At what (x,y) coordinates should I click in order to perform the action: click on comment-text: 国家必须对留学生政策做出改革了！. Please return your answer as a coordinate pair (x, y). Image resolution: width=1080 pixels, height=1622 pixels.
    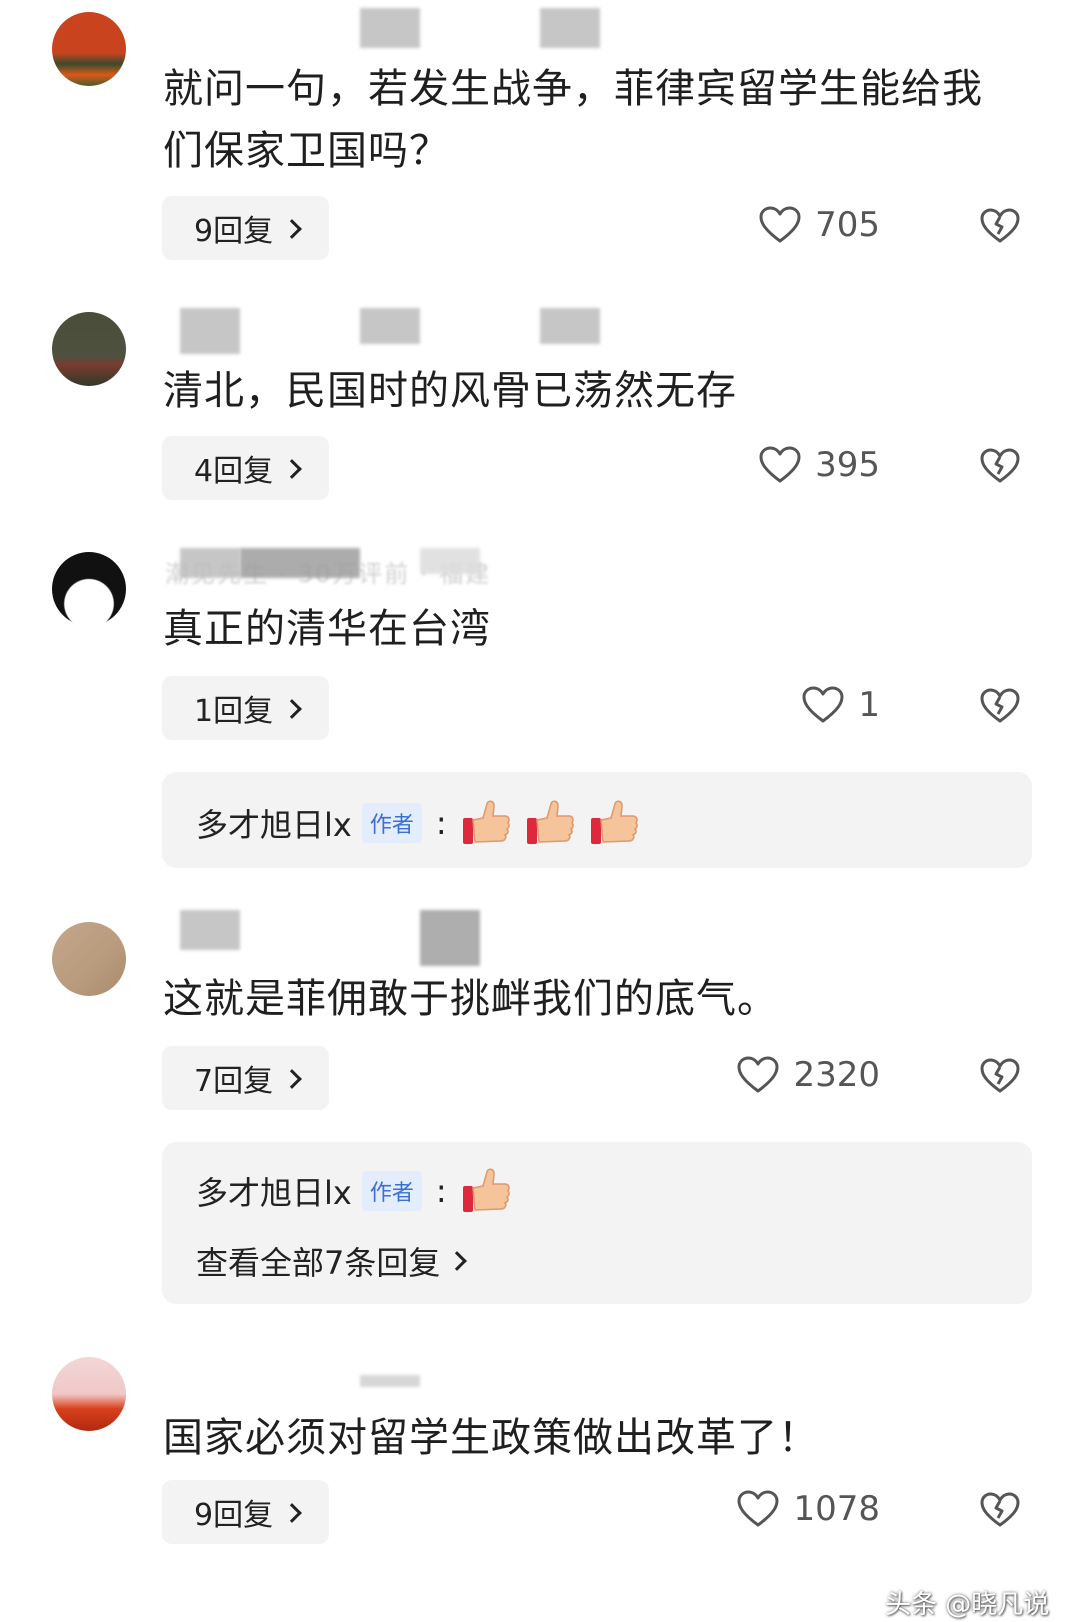
    Looking at the image, I should click on (491, 1438).